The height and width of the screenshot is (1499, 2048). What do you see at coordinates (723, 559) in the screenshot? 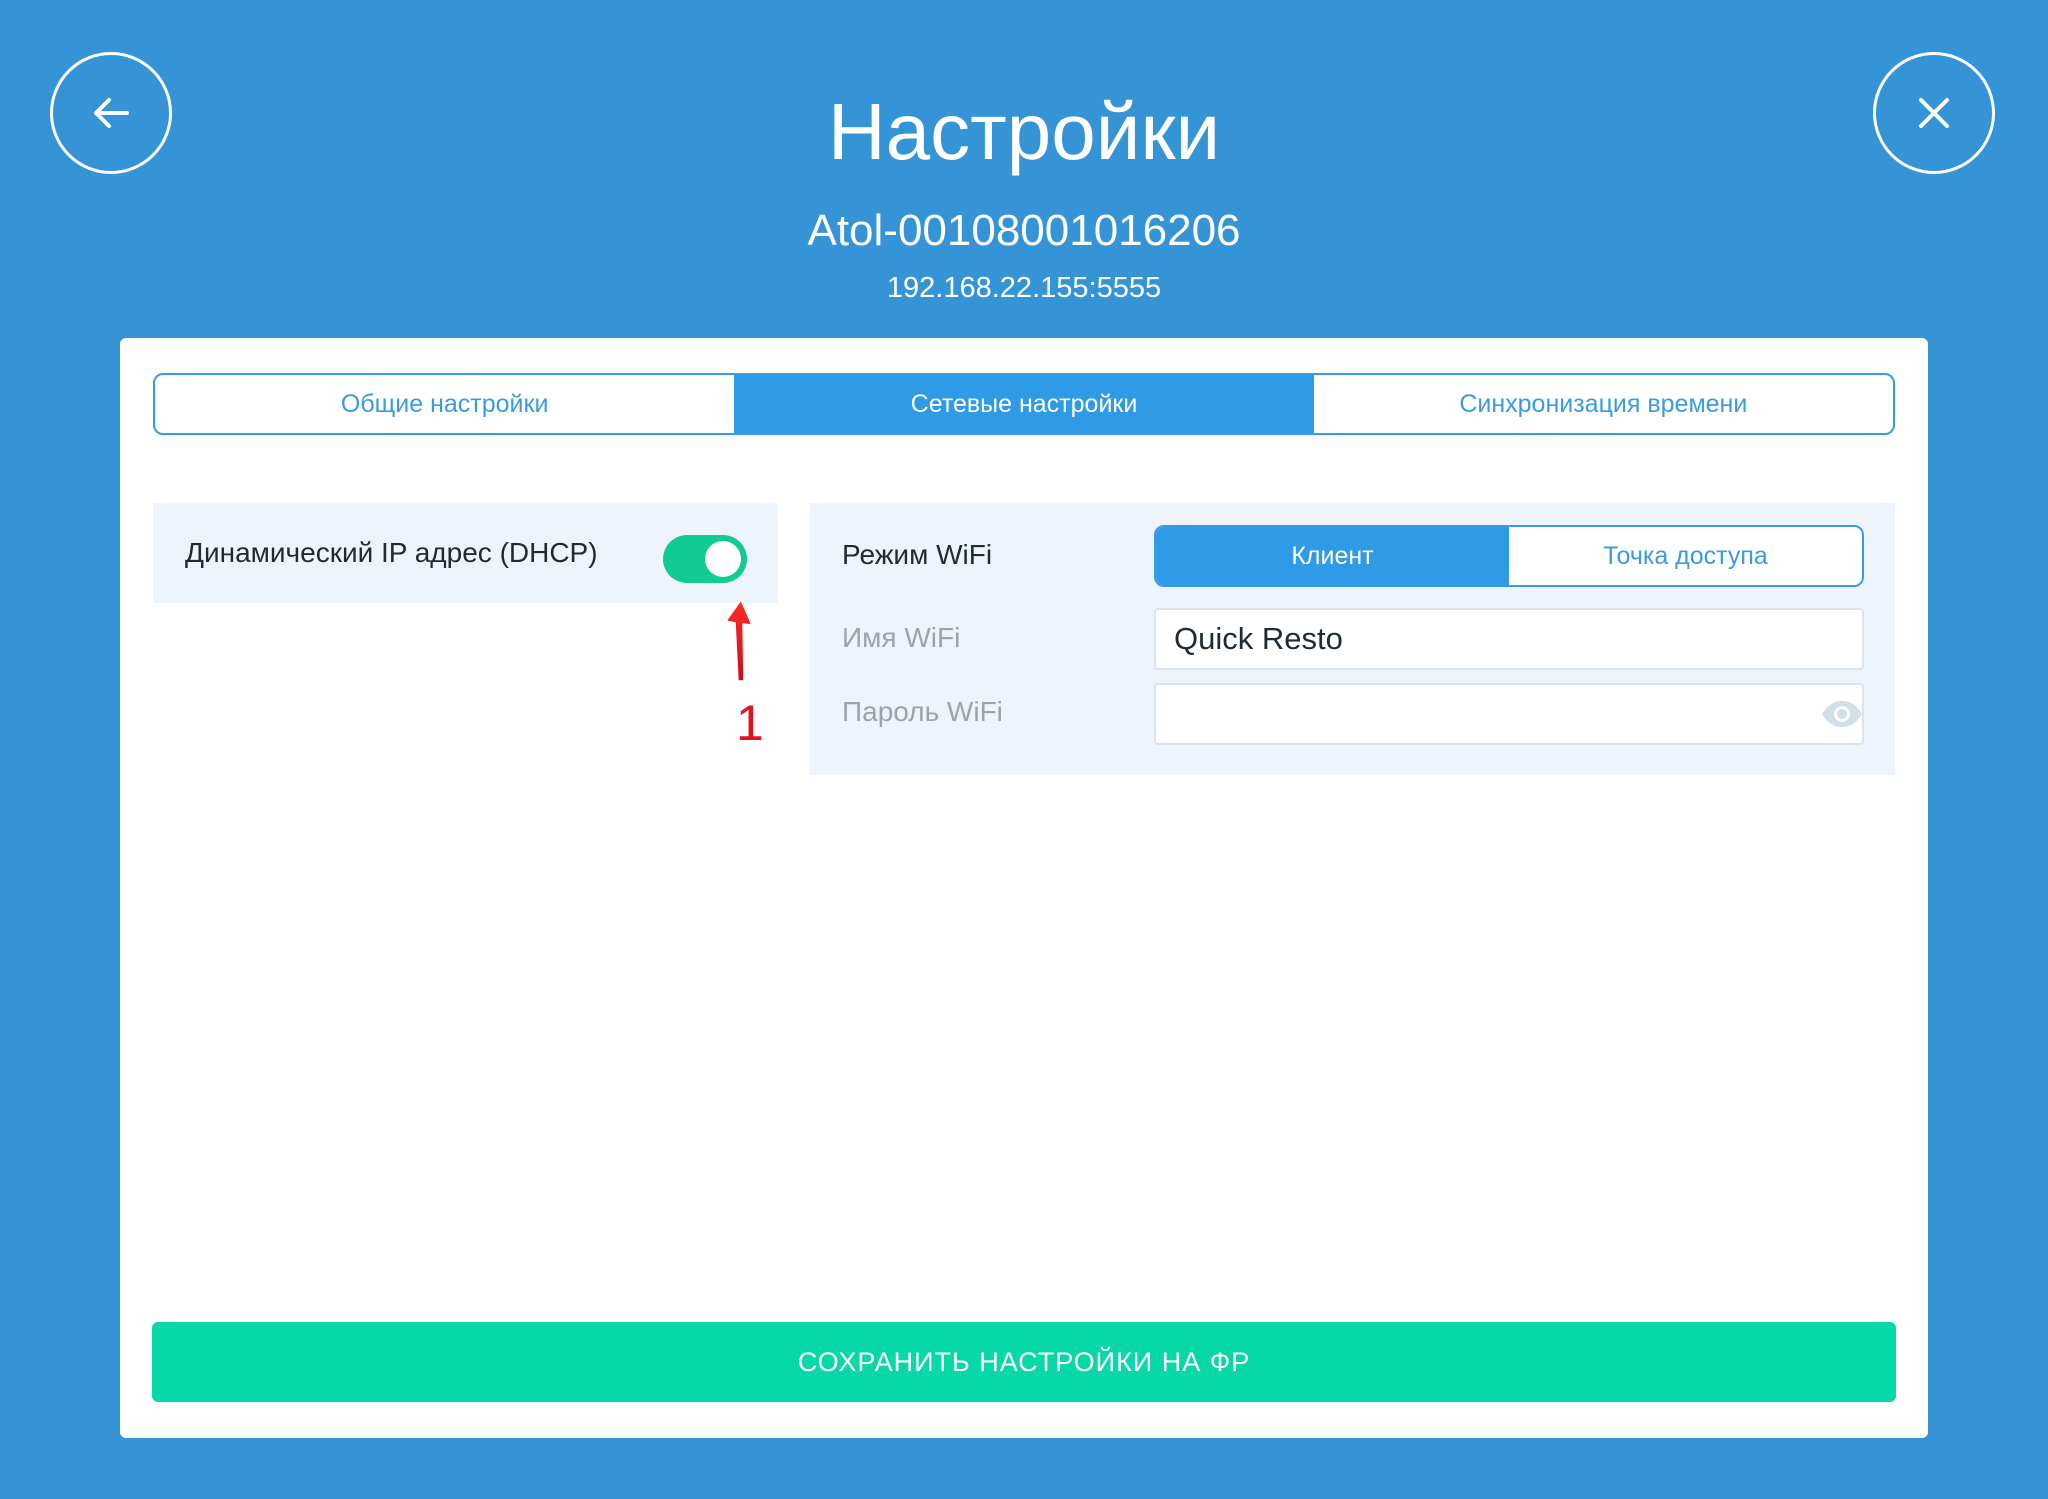
I see `toggle-knob` at bounding box center [723, 559].